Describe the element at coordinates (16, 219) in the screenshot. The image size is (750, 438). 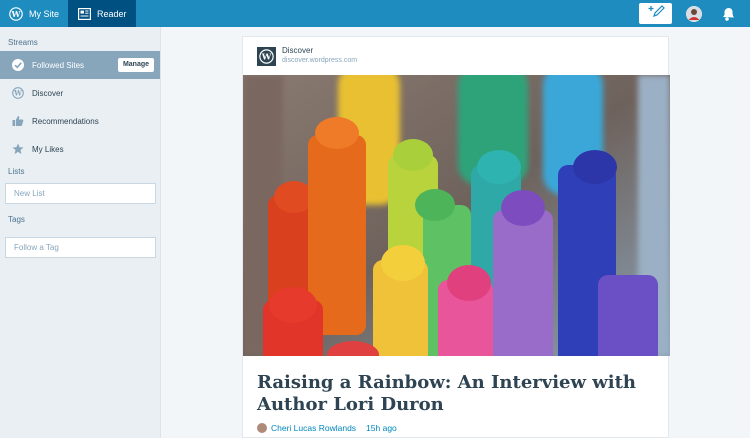
I see `tags-heading: Tags` at that location.